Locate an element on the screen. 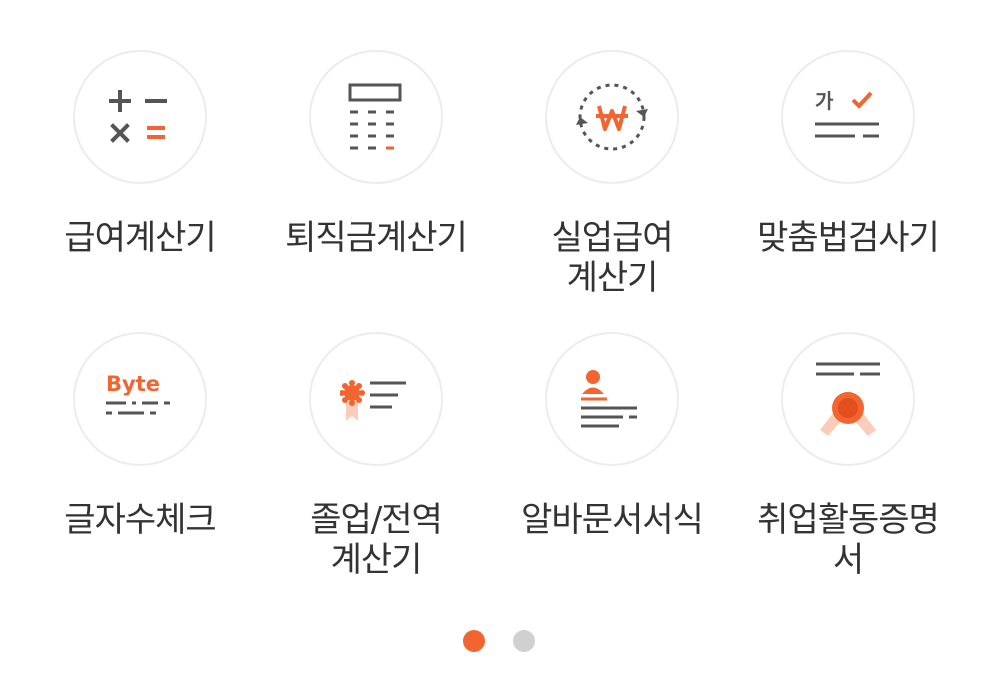  pagination-dots is located at coordinates (499, 641).